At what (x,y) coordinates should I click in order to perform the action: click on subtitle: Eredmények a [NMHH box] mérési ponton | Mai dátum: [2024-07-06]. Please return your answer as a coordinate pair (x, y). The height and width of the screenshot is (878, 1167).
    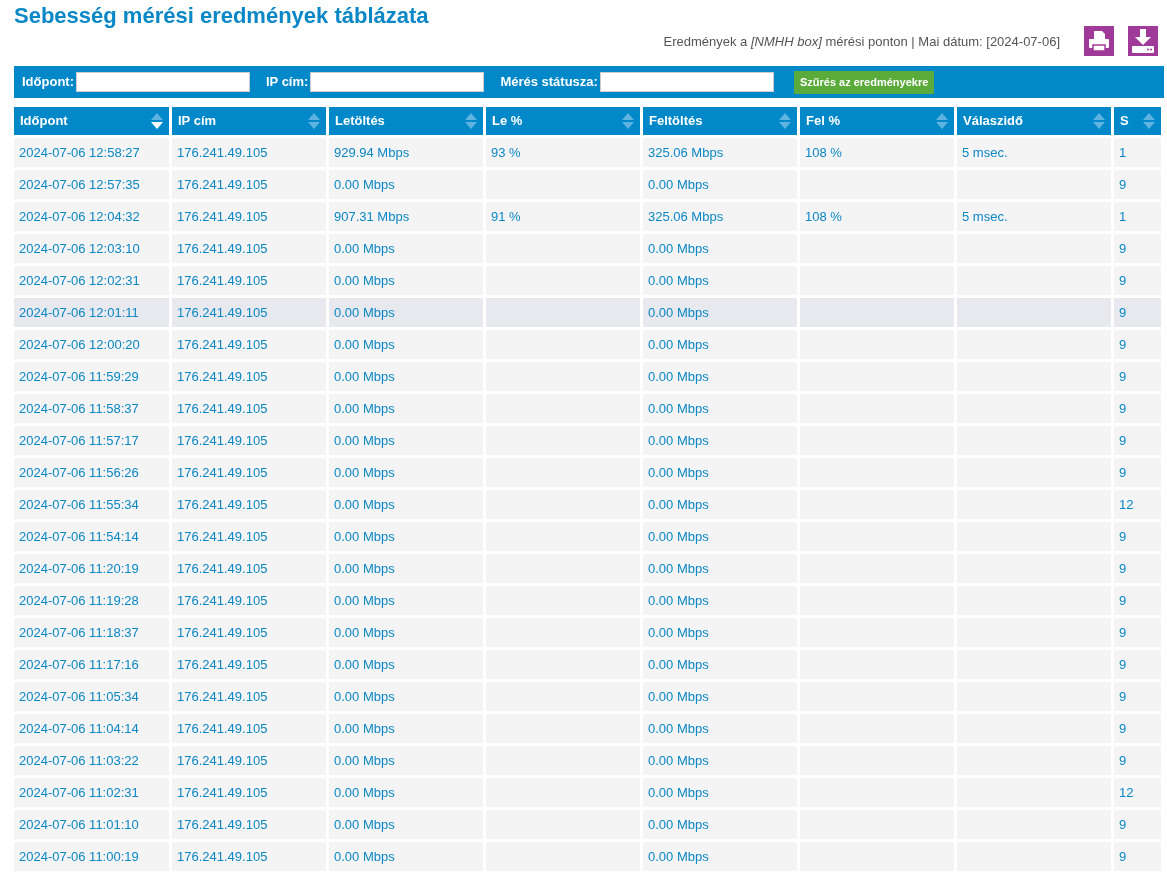
    Looking at the image, I should click on (861, 42).